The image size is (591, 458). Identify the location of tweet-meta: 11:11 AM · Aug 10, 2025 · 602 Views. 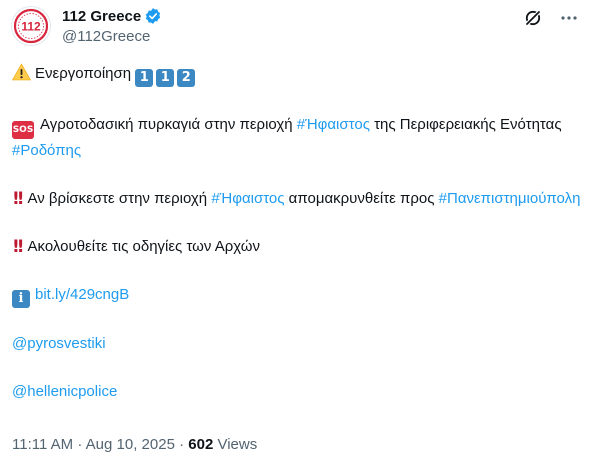
(134, 444).